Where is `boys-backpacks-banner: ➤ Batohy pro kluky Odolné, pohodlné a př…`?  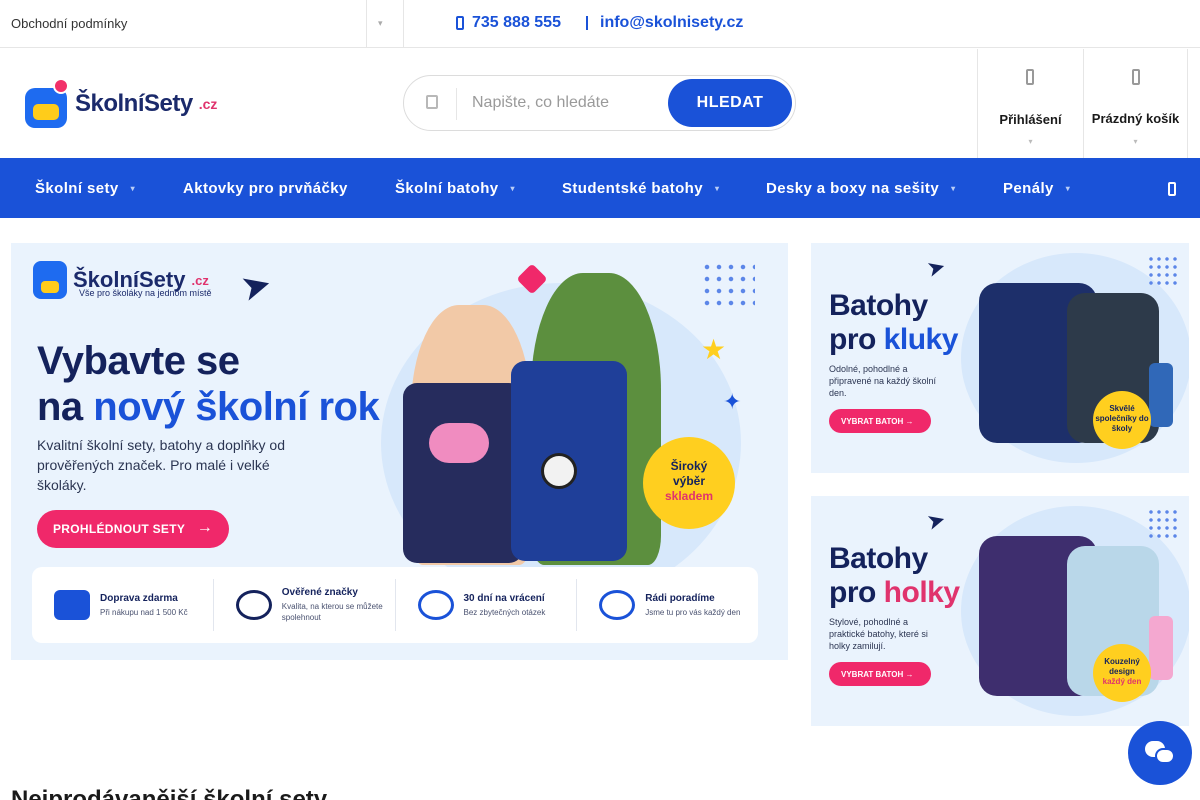
boys-backpacks-banner: ➤ Batohy pro kluky Odolné, pohodlné a př… is located at coordinates (1000, 358).